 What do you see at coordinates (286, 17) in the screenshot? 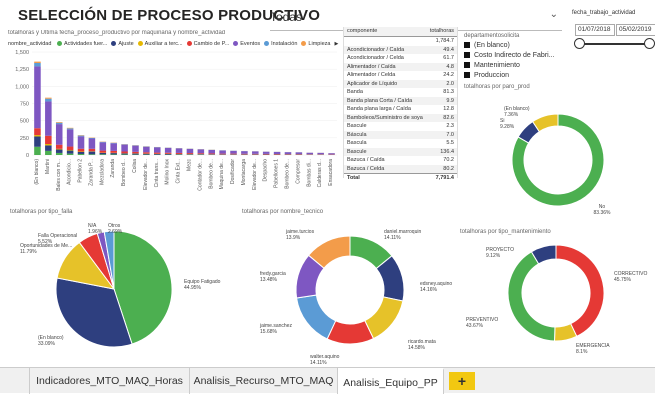
I see `filter-value: Todas` at bounding box center [286, 17].